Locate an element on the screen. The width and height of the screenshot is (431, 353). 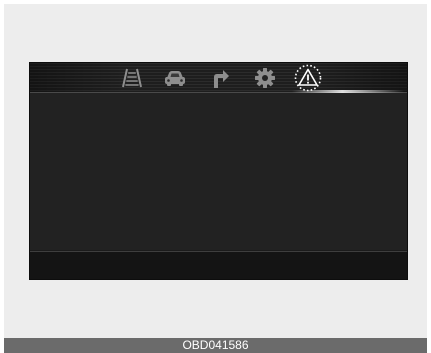
caption-bar: OBD041586 is located at coordinates (215, 345).